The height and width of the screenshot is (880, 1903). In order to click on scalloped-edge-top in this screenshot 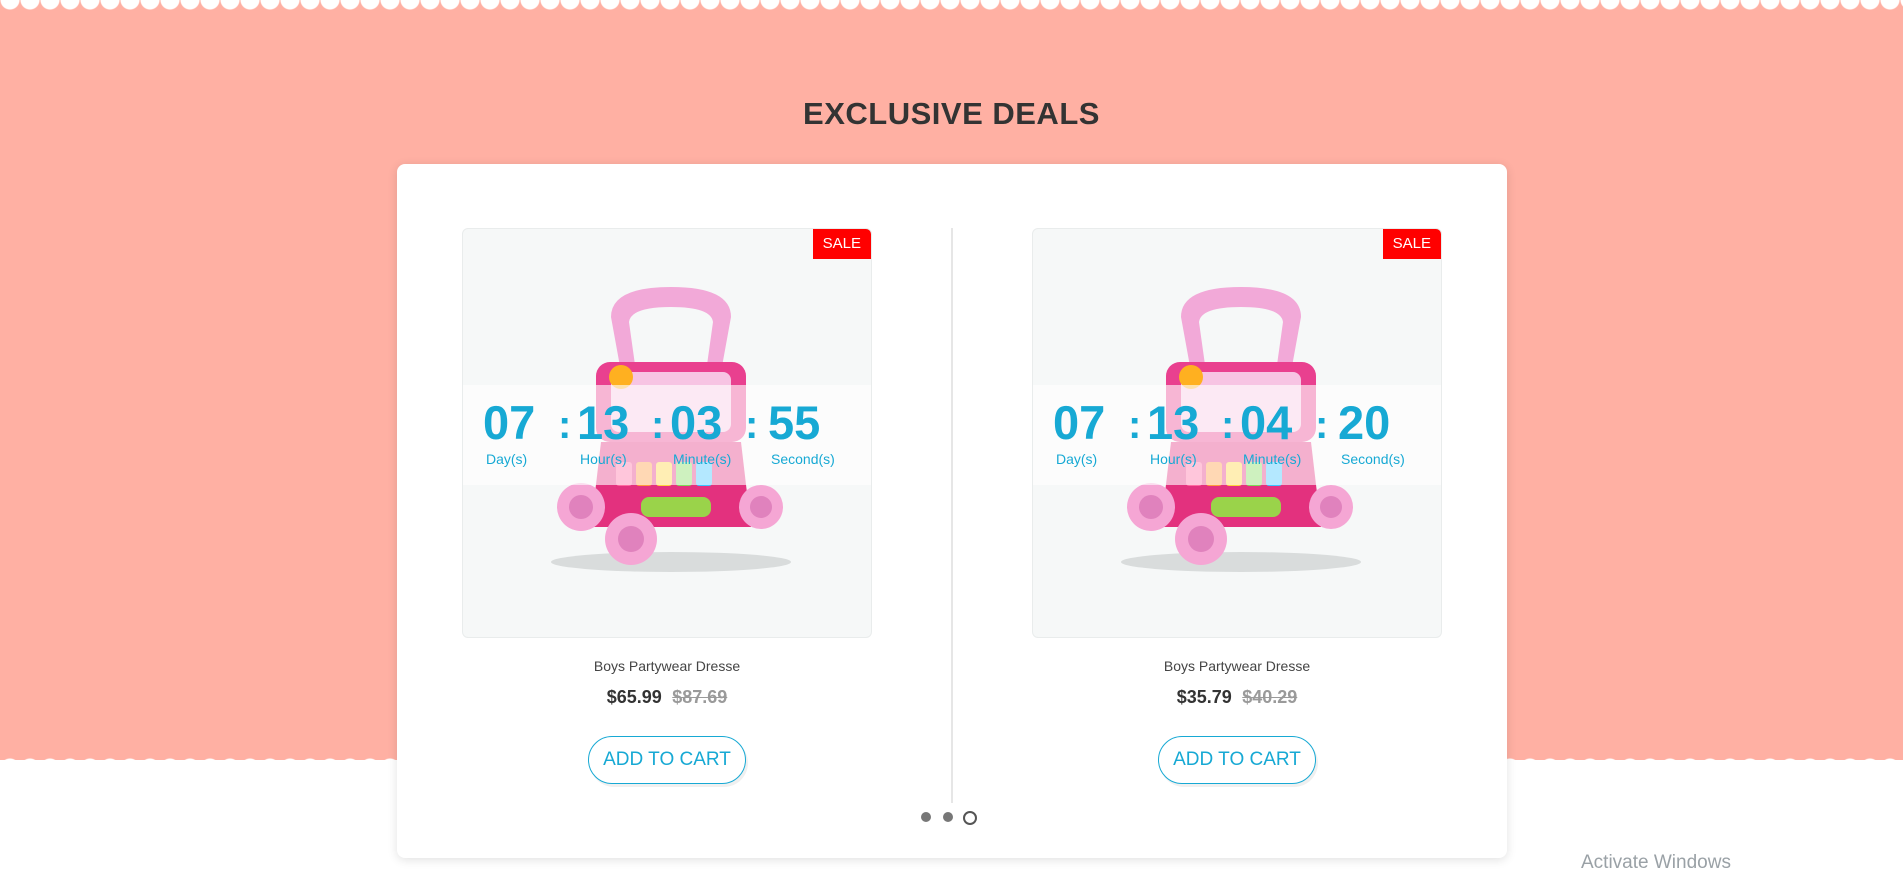, I will do `click(951, 10)`.